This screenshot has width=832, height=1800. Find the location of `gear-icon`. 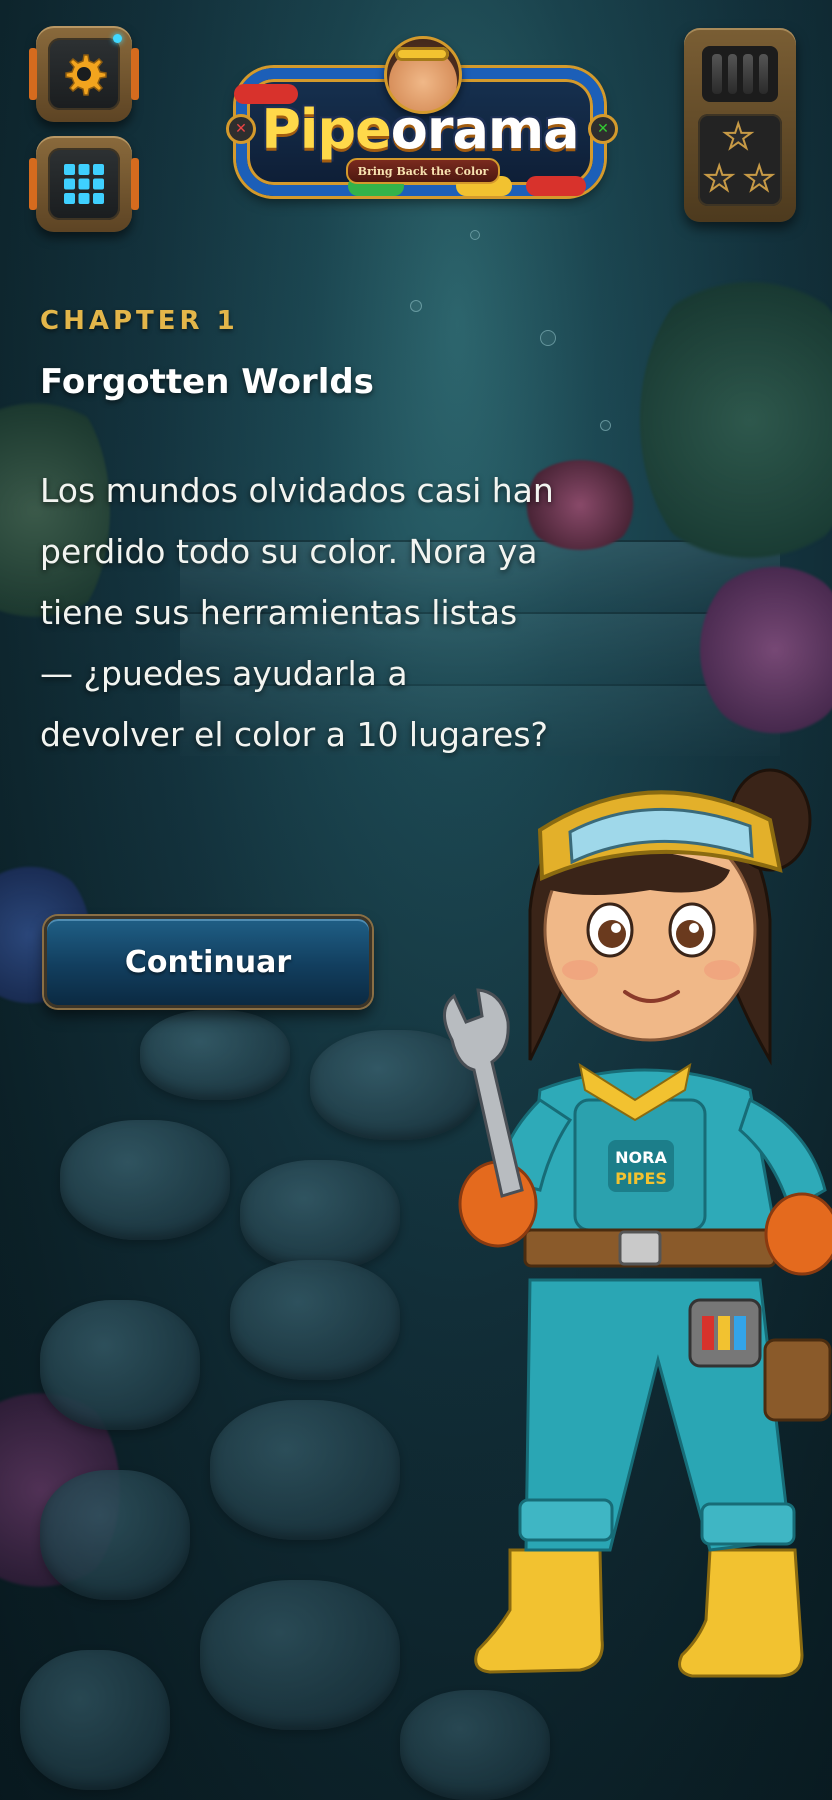

gear-icon is located at coordinates (86, 75).